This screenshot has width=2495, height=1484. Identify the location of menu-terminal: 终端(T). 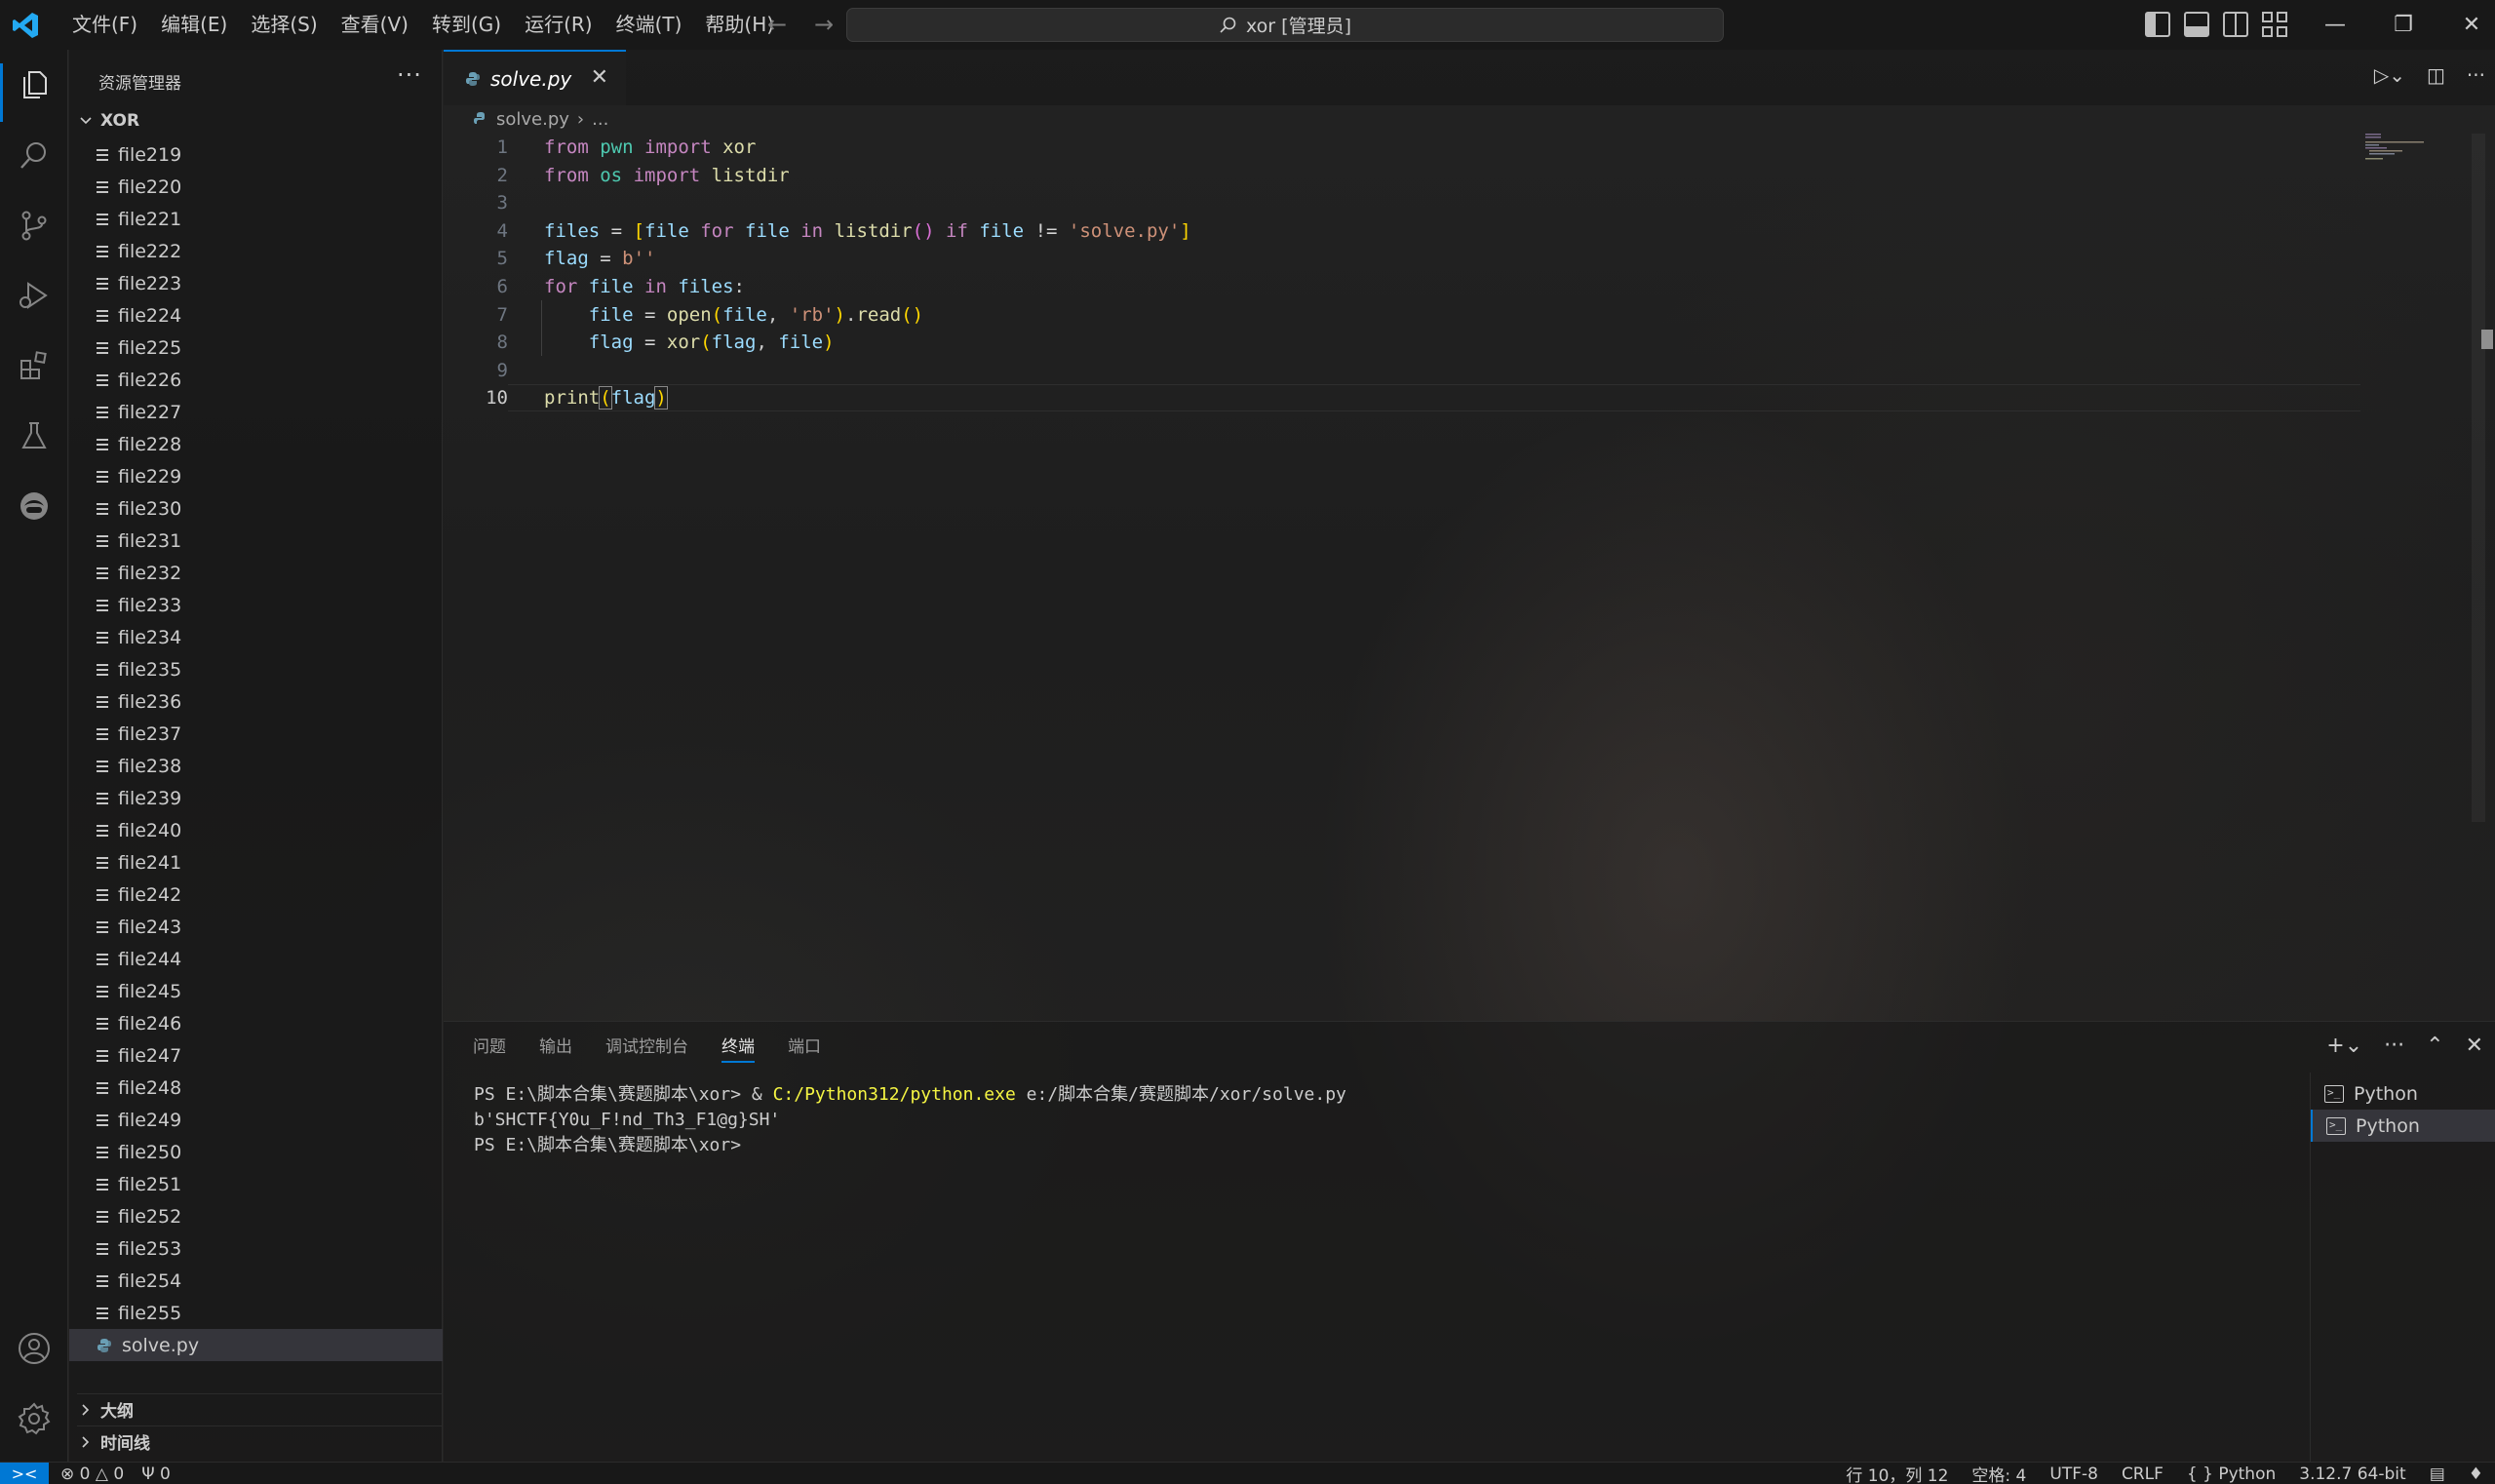
(649, 25).